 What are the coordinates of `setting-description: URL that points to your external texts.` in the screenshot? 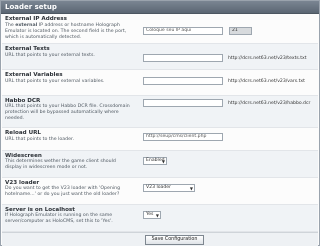 It's located at (50, 55).